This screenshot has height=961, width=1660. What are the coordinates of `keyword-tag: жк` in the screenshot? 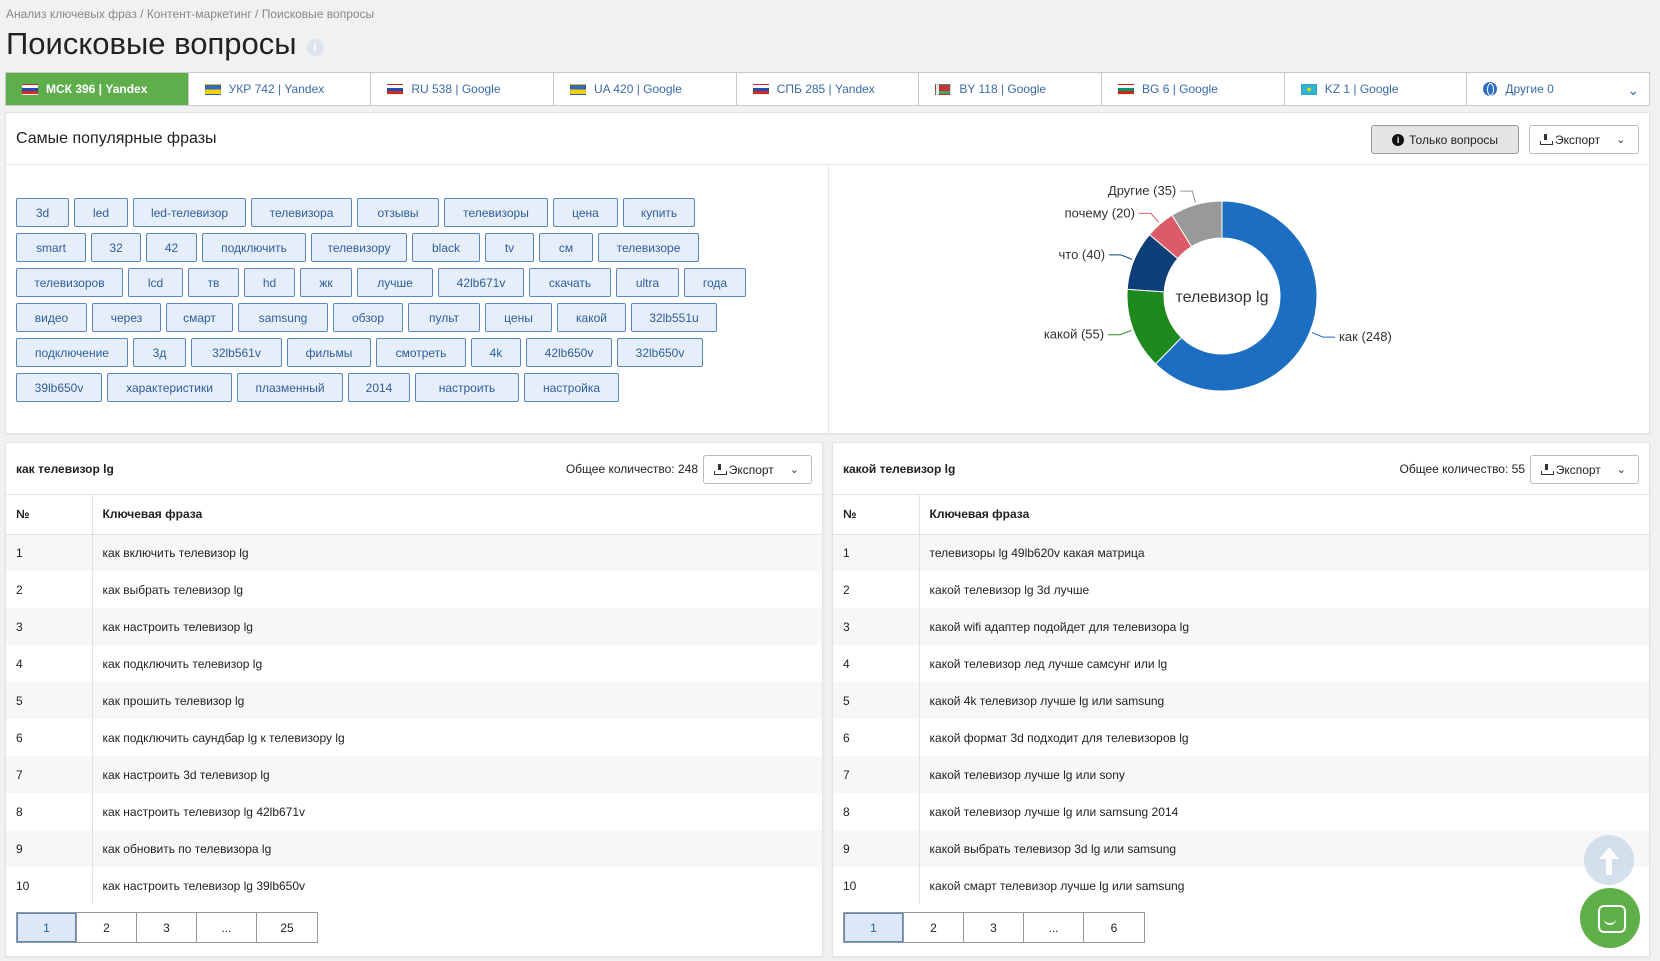 It's located at (326, 282).